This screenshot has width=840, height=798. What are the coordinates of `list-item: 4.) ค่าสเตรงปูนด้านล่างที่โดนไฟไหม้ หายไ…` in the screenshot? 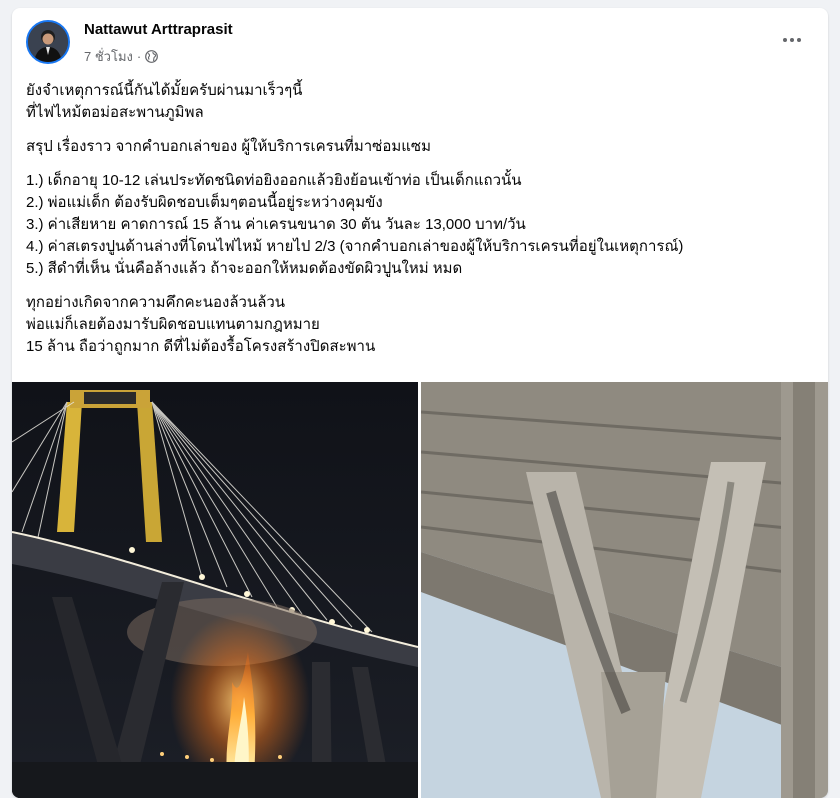 It's located at (355, 246).